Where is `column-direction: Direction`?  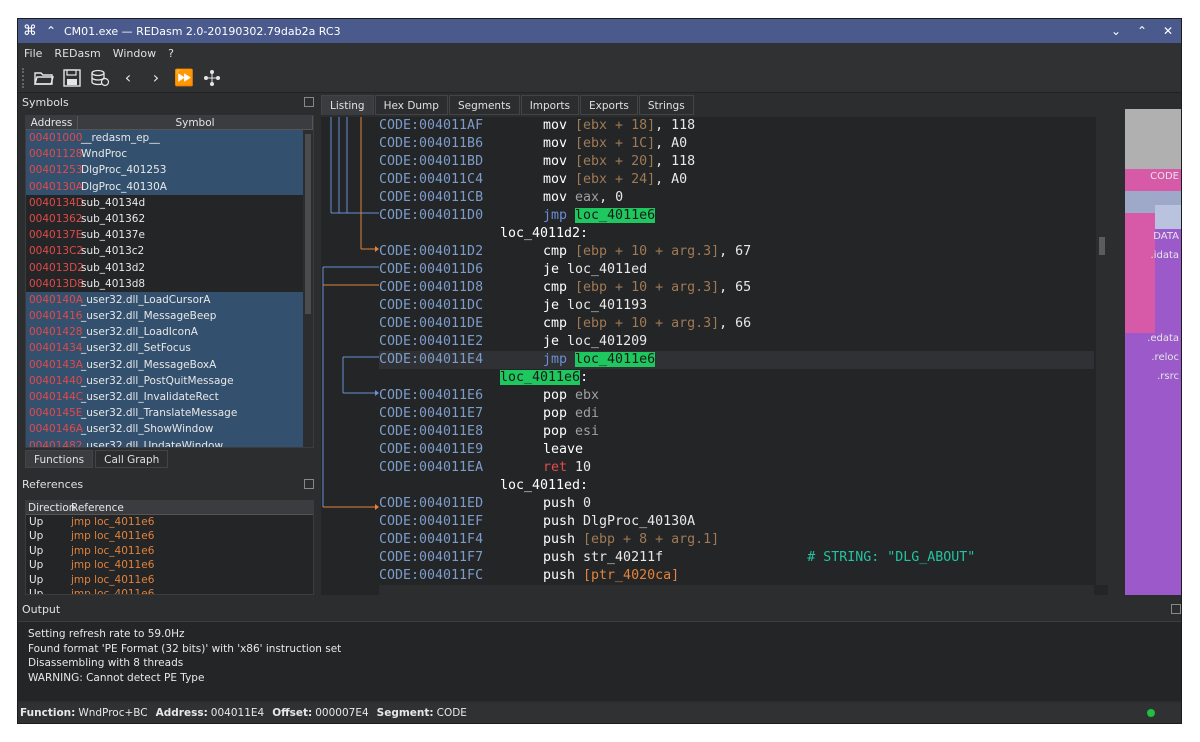
column-direction: Direction is located at coordinates (50, 507).